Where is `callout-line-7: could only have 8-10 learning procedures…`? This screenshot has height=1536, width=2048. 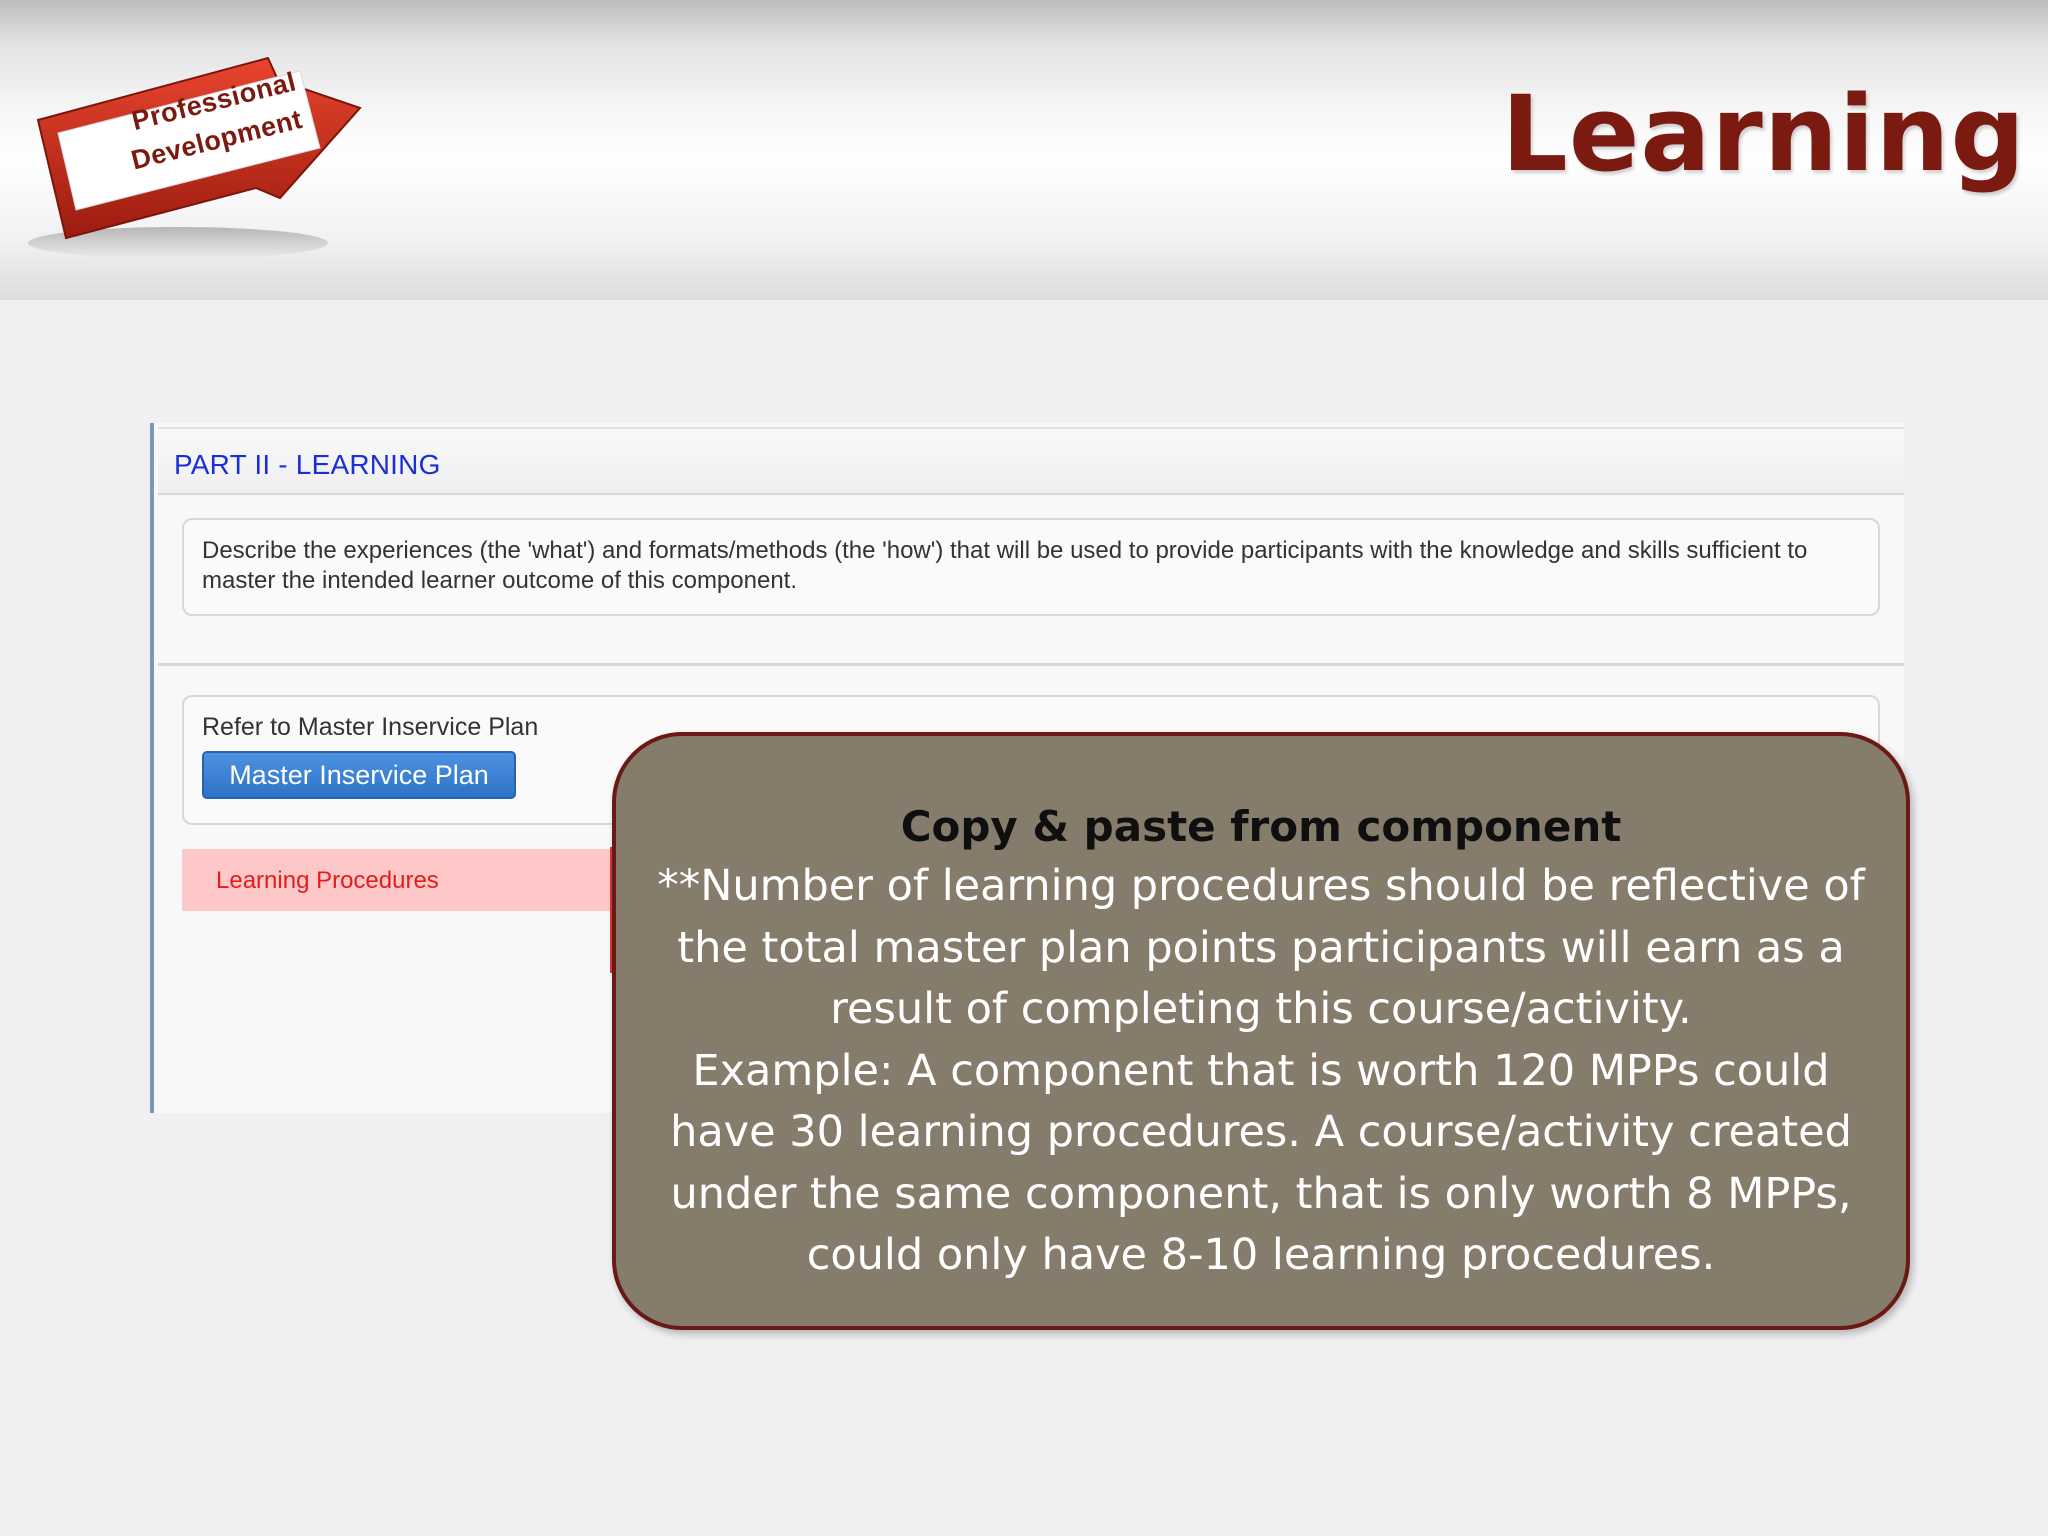
callout-line-7: could only have 8-10 learning procedures… is located at coordinates (1261, 1255).